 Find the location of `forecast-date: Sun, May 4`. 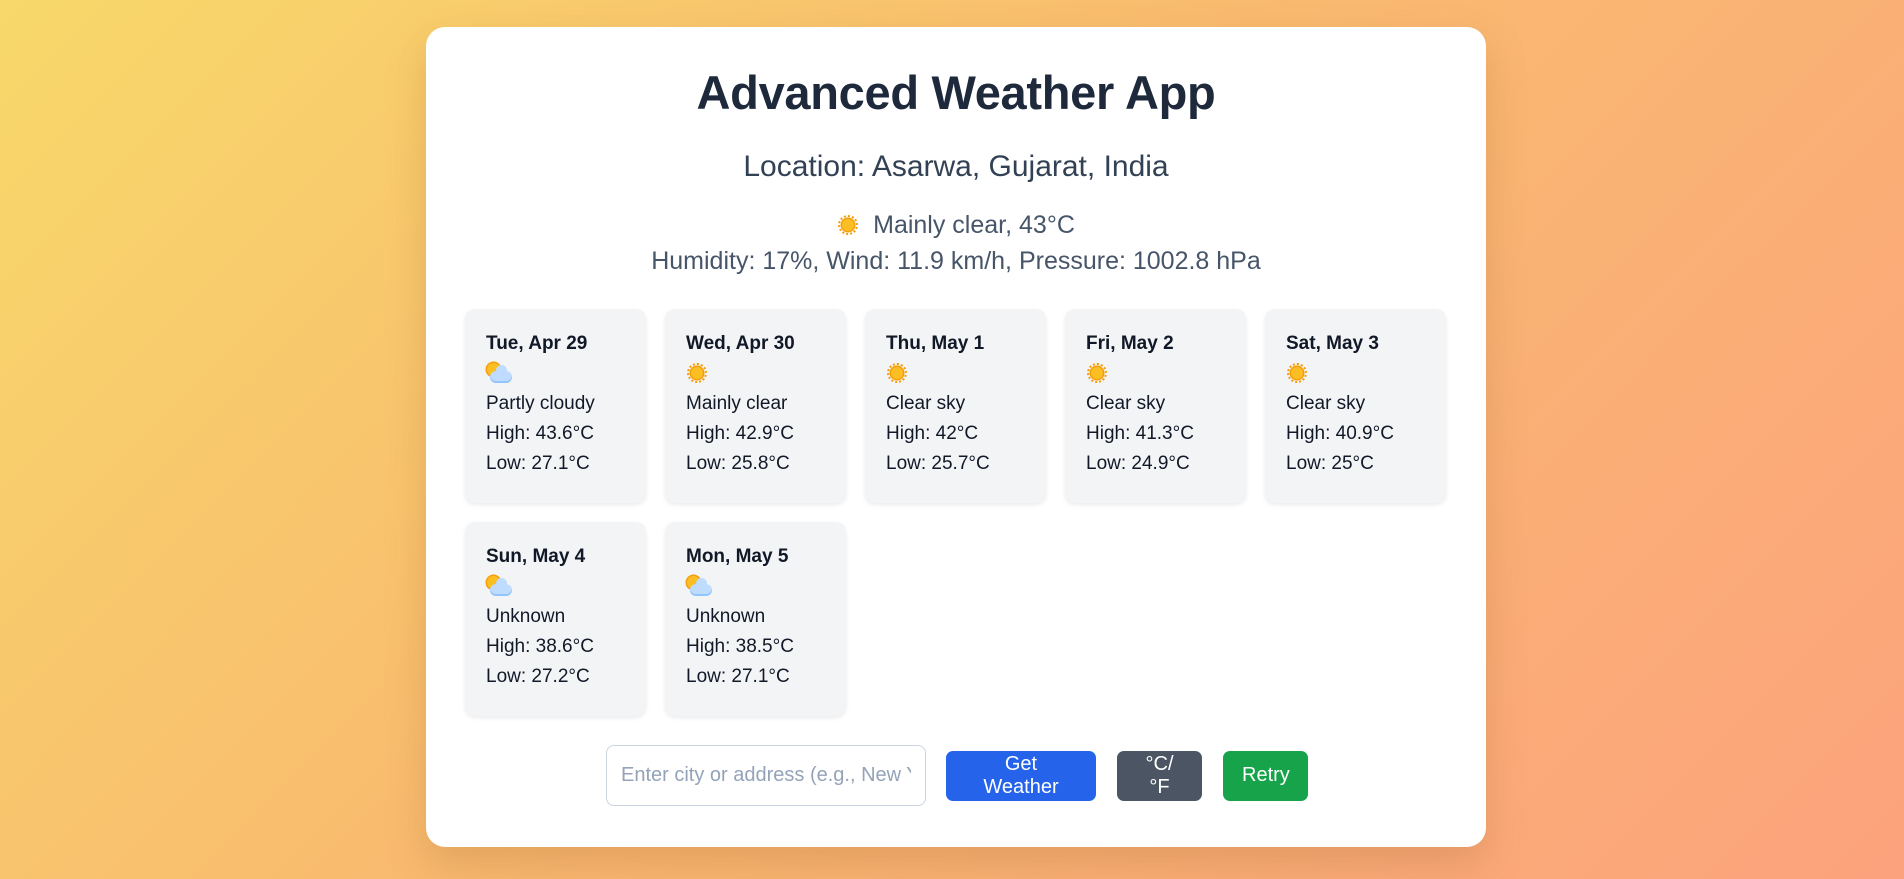

forecast-date: Sun, May 4 is located at coordinates (536, 556).